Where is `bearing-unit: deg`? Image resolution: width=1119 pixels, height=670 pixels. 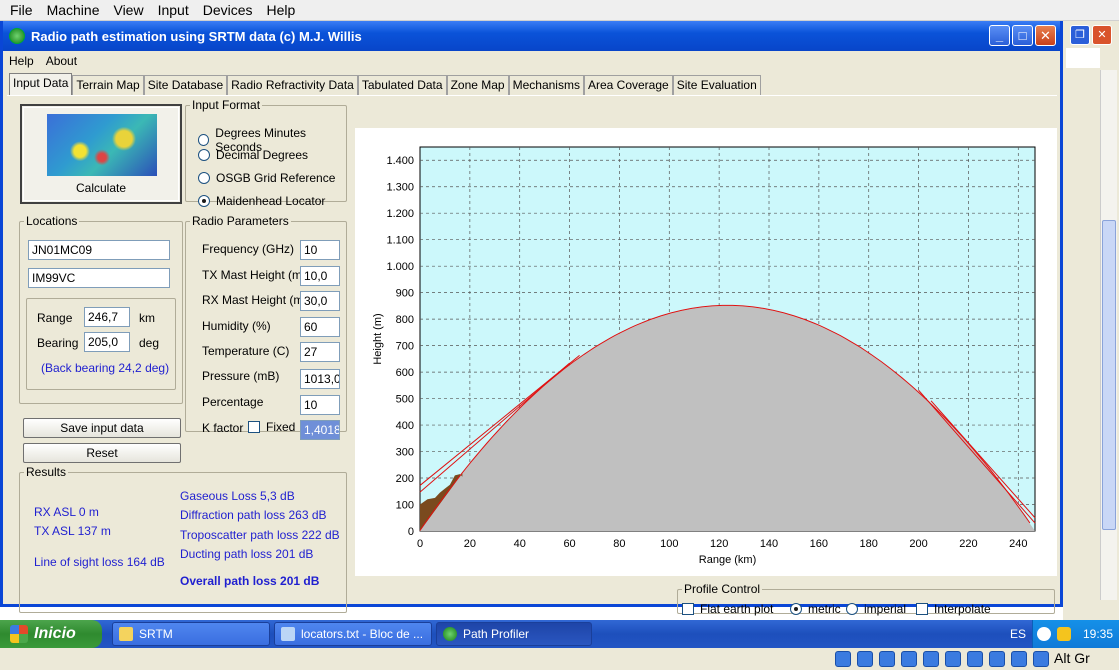
bearing-unit: deg is located at coordinates (149, 343).